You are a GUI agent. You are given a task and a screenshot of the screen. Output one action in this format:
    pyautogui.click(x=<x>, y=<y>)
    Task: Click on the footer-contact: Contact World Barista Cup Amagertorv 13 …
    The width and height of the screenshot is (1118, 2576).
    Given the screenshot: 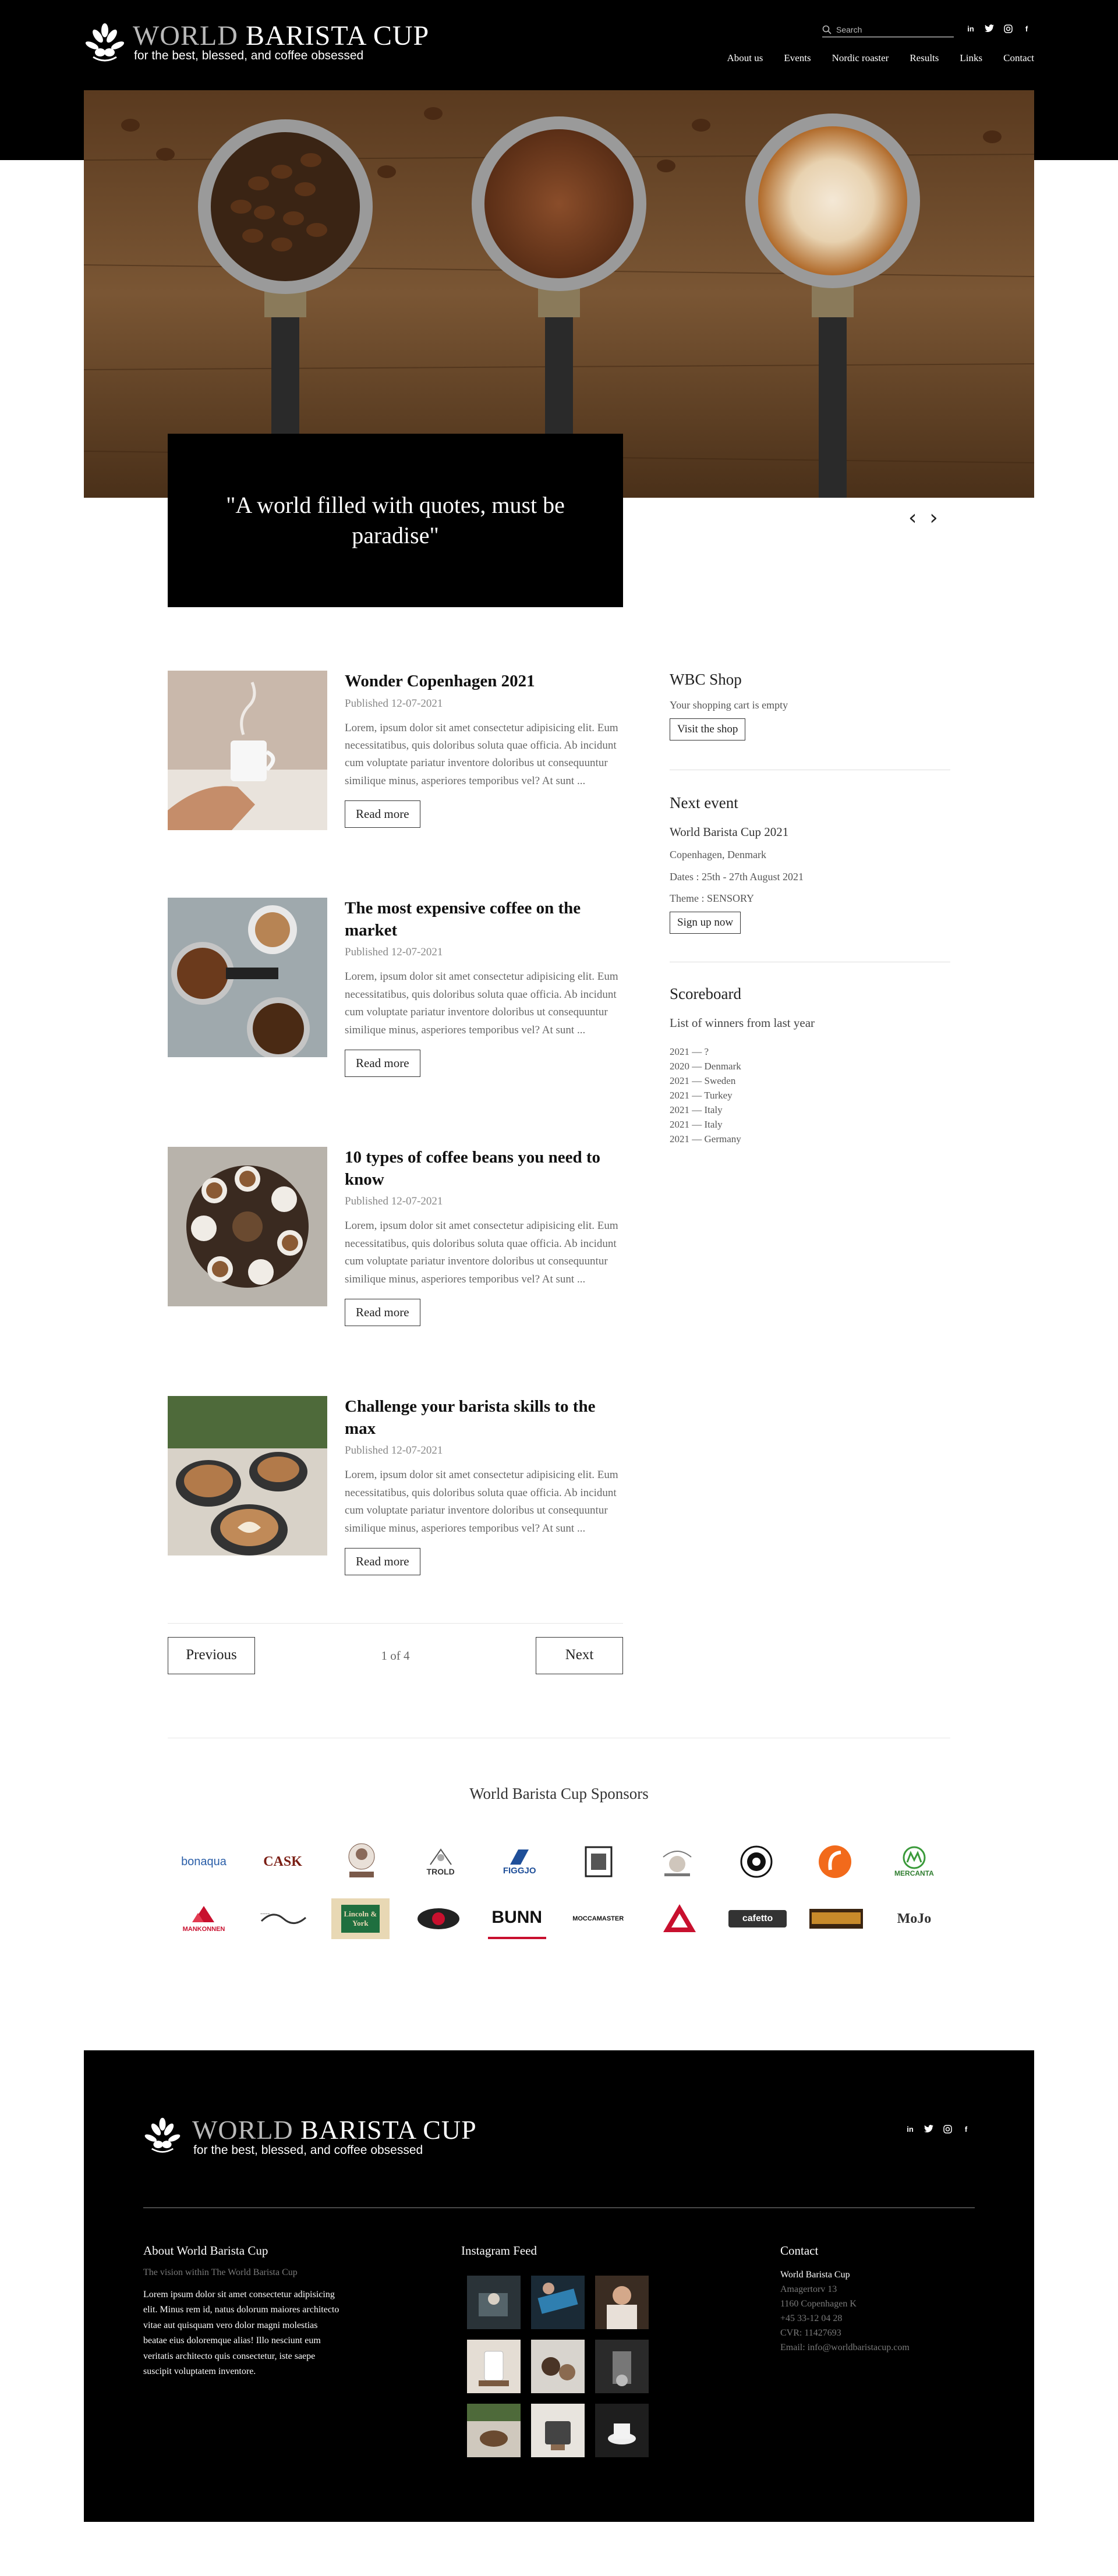 What is the action you would take?
    pyautogui.click(x=845, y=2299)
    